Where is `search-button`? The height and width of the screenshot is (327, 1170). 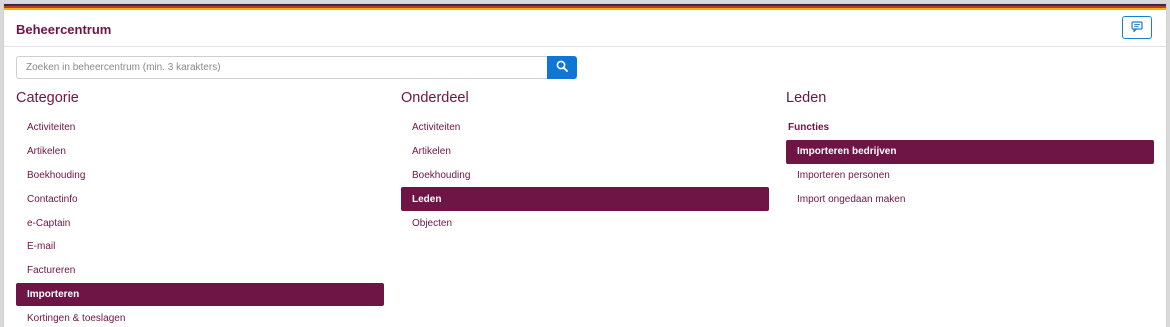
search-button is located at coordinates (562, 67).